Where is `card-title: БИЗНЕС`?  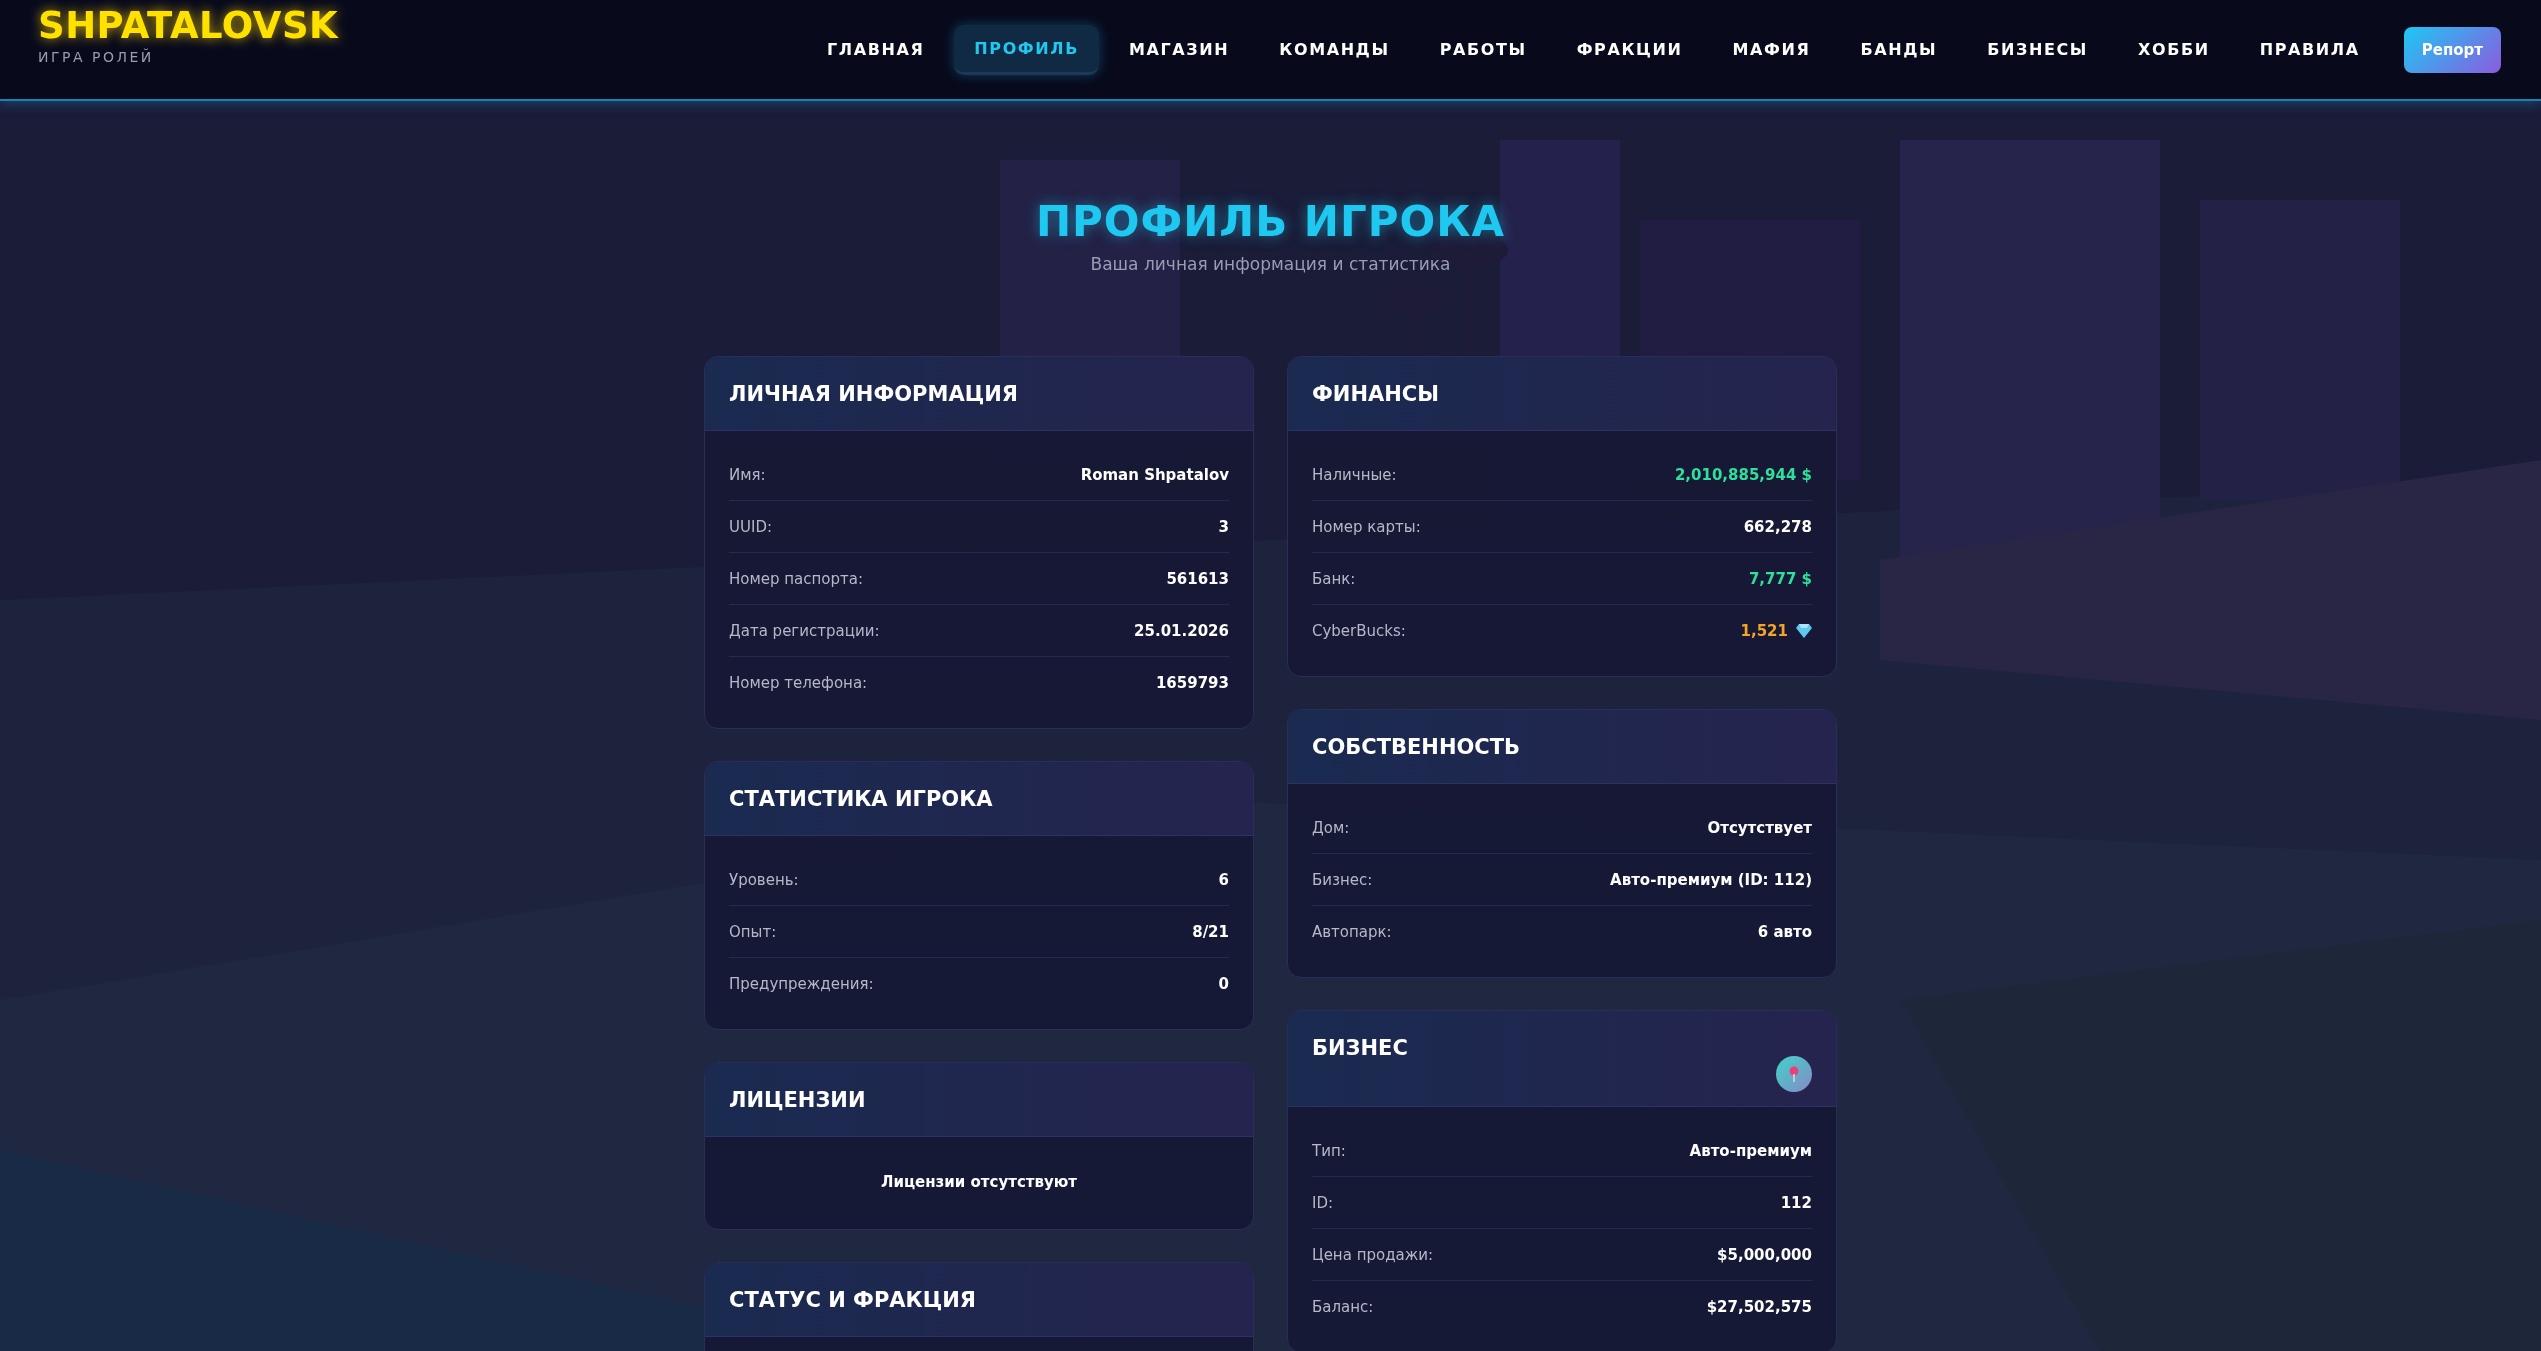
card-title: БИЗНЕС is located at coordinates (1360, 1048).